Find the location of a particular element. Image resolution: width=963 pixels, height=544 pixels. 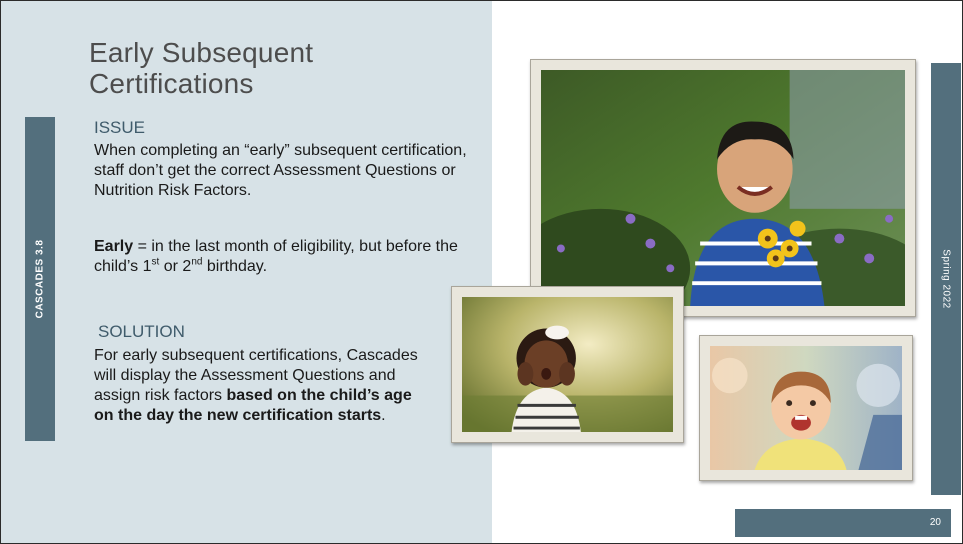

girl-photo-image is located at coordinates (567, 364).